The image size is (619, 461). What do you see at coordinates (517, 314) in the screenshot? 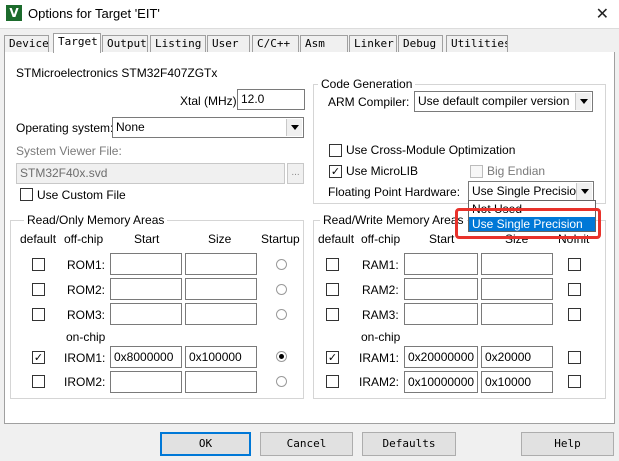
I see `ram3-size-input` at bounding box center [517, 314].